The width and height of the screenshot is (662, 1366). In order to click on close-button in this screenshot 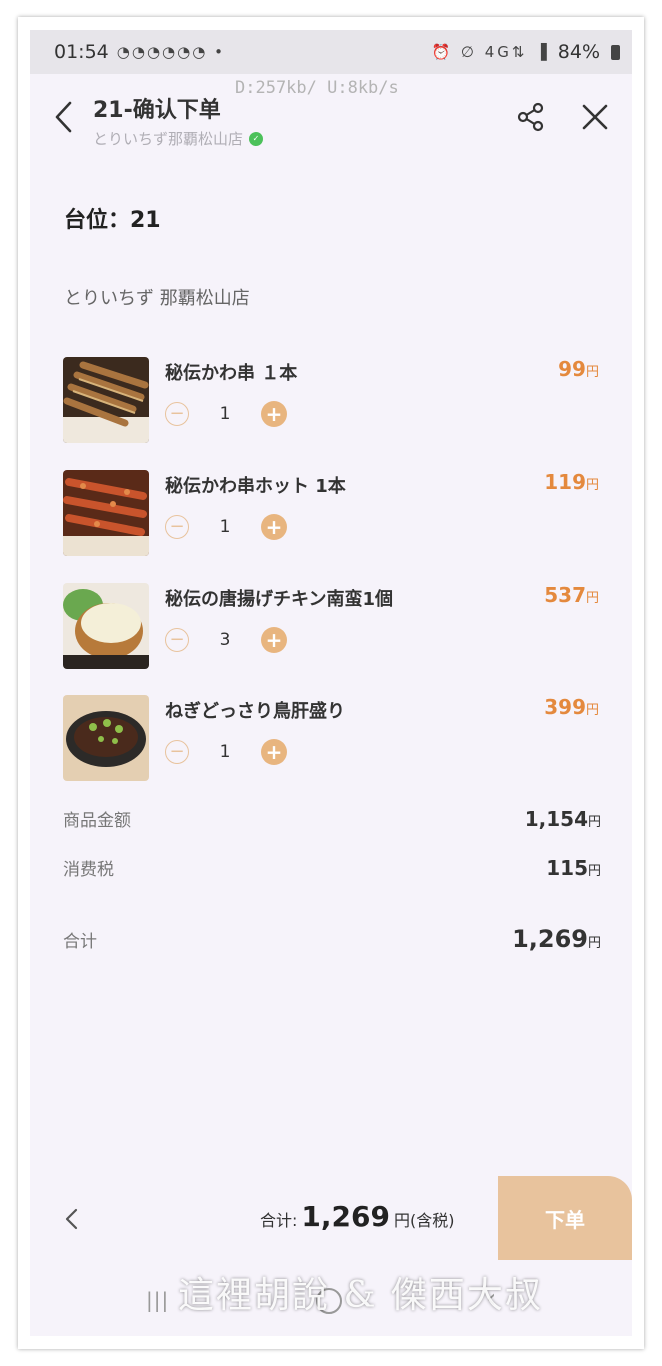, I will do `click(595, 117)`.